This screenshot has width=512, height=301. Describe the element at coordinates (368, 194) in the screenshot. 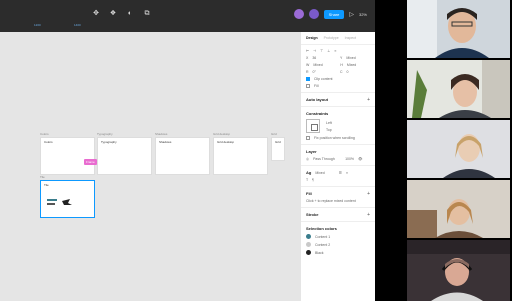

I see `add-fill-icon: +` at that location.